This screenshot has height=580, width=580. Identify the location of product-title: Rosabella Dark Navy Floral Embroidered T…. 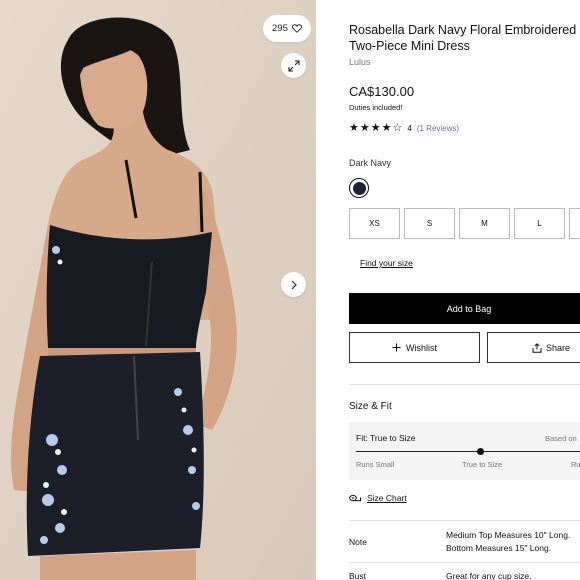
(463, 38).